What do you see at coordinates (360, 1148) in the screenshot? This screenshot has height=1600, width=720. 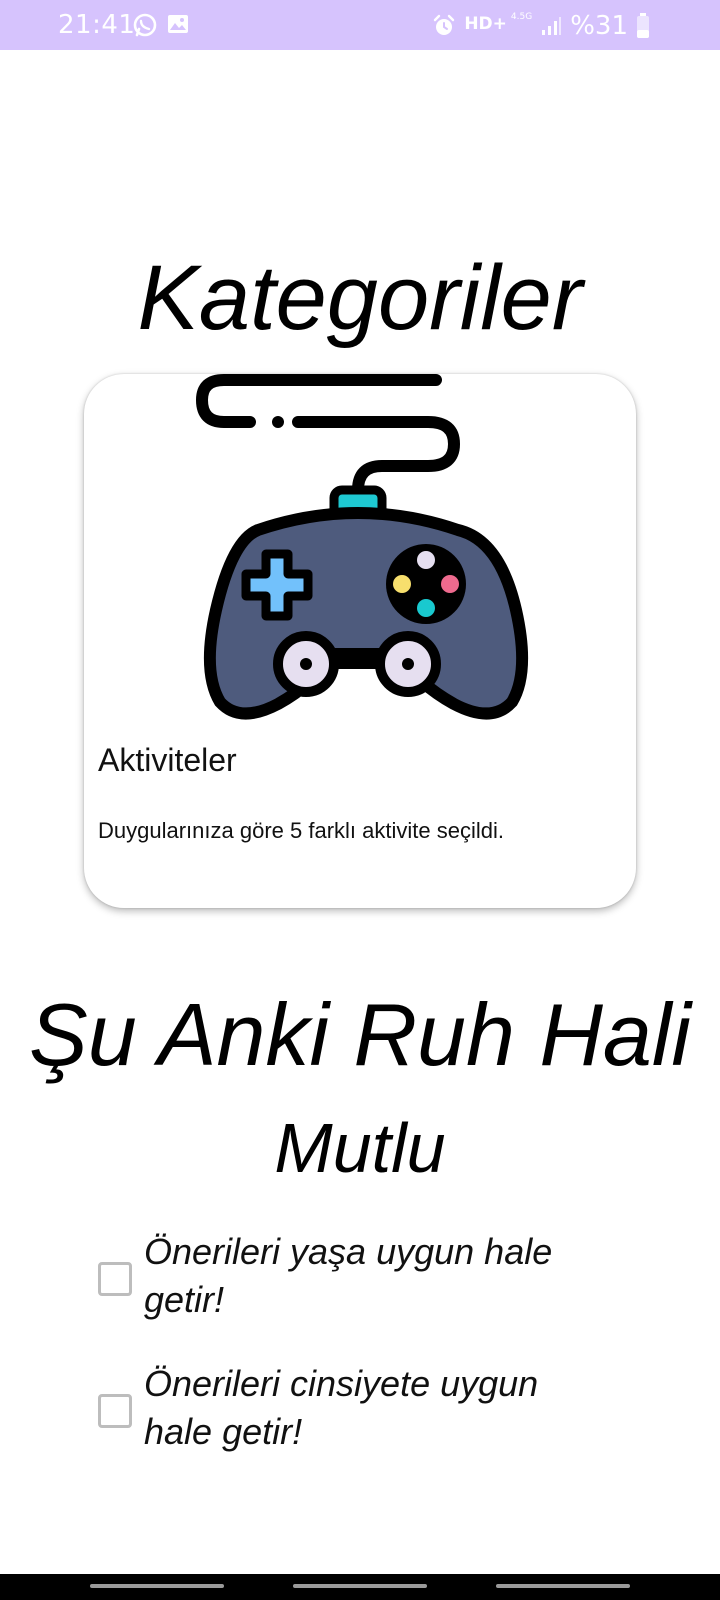 I see `mood-value: Mutlu` at bounding box center [360, 1148].